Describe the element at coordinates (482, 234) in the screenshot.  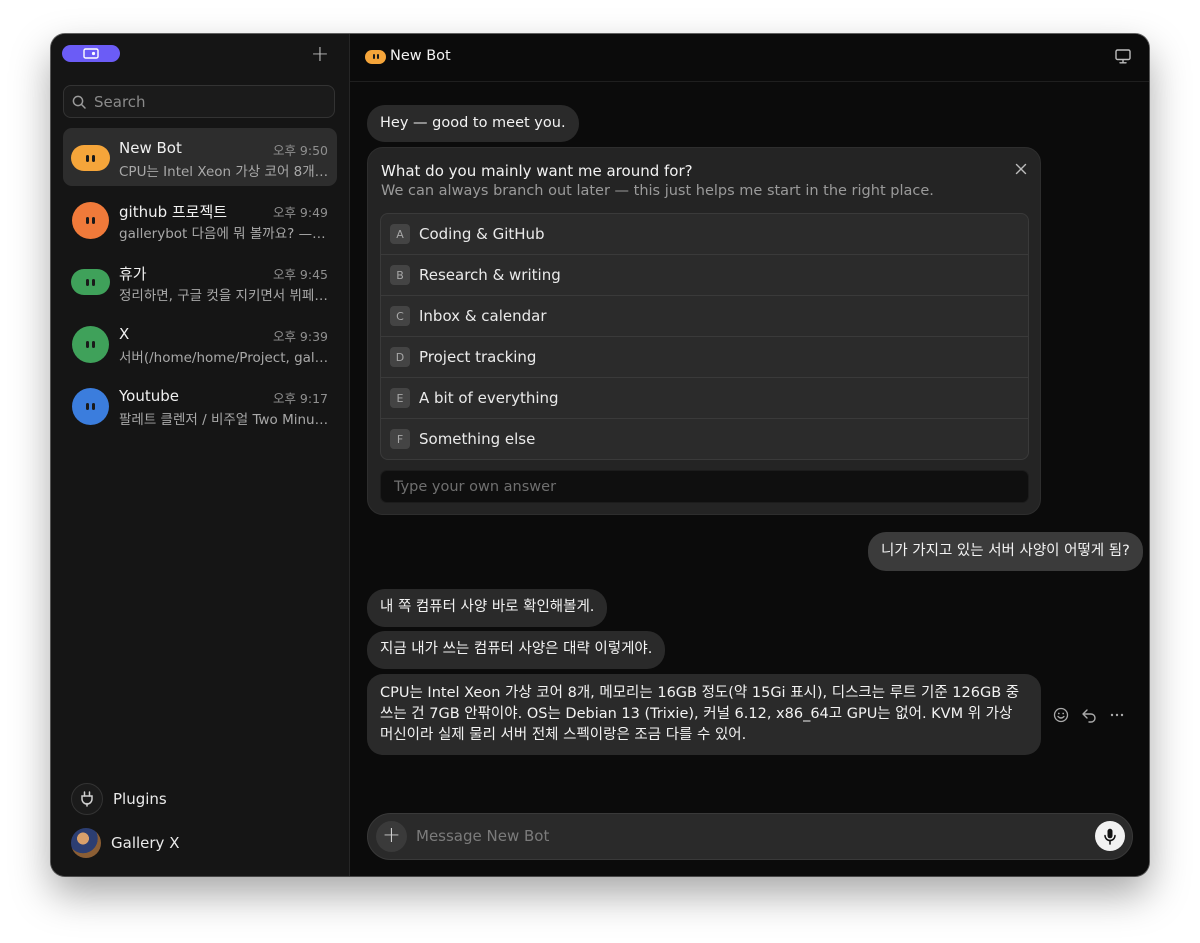
I see `option-label: Coding & GitHub` at that location.